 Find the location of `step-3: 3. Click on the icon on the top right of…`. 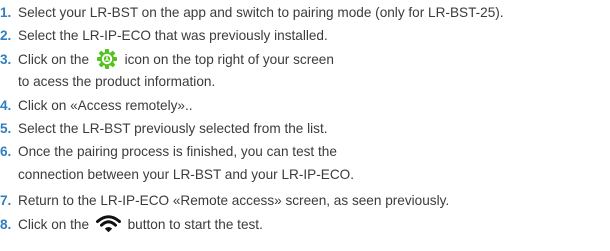

step-3: 3. Click on the icon on the top right of… is located at coordinates (167, 59).